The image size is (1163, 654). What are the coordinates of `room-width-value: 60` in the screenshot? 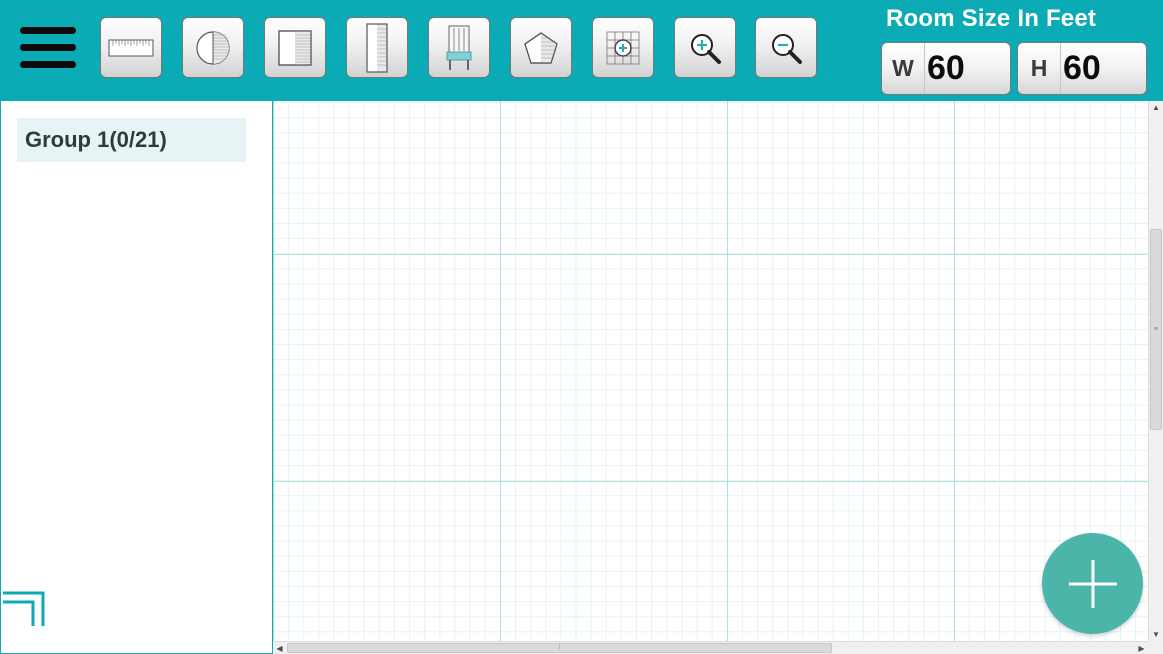 It's located at (946, 68).